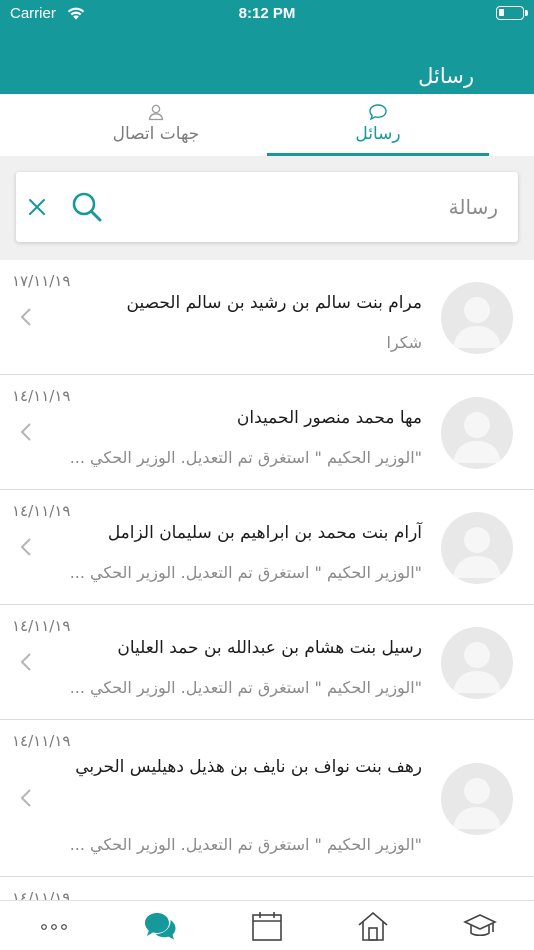 Image resolution: width=534 pixels, height=950 pixels. What do you see at coordinates (512, 13) in the screenshot?
I see `battery-icon` at bounding box center [512, 13].